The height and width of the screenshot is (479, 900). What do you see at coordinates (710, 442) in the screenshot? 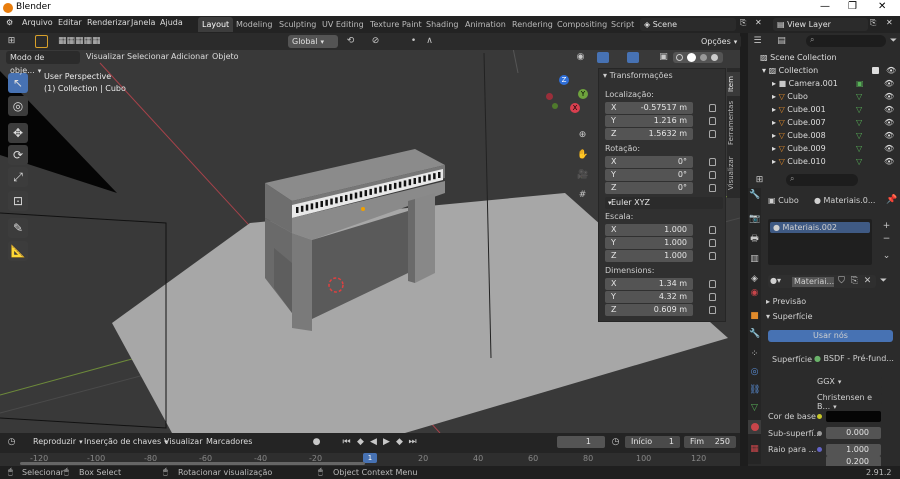
I see `frame-end-field: Fim 250` at bounding box center [710, 442].